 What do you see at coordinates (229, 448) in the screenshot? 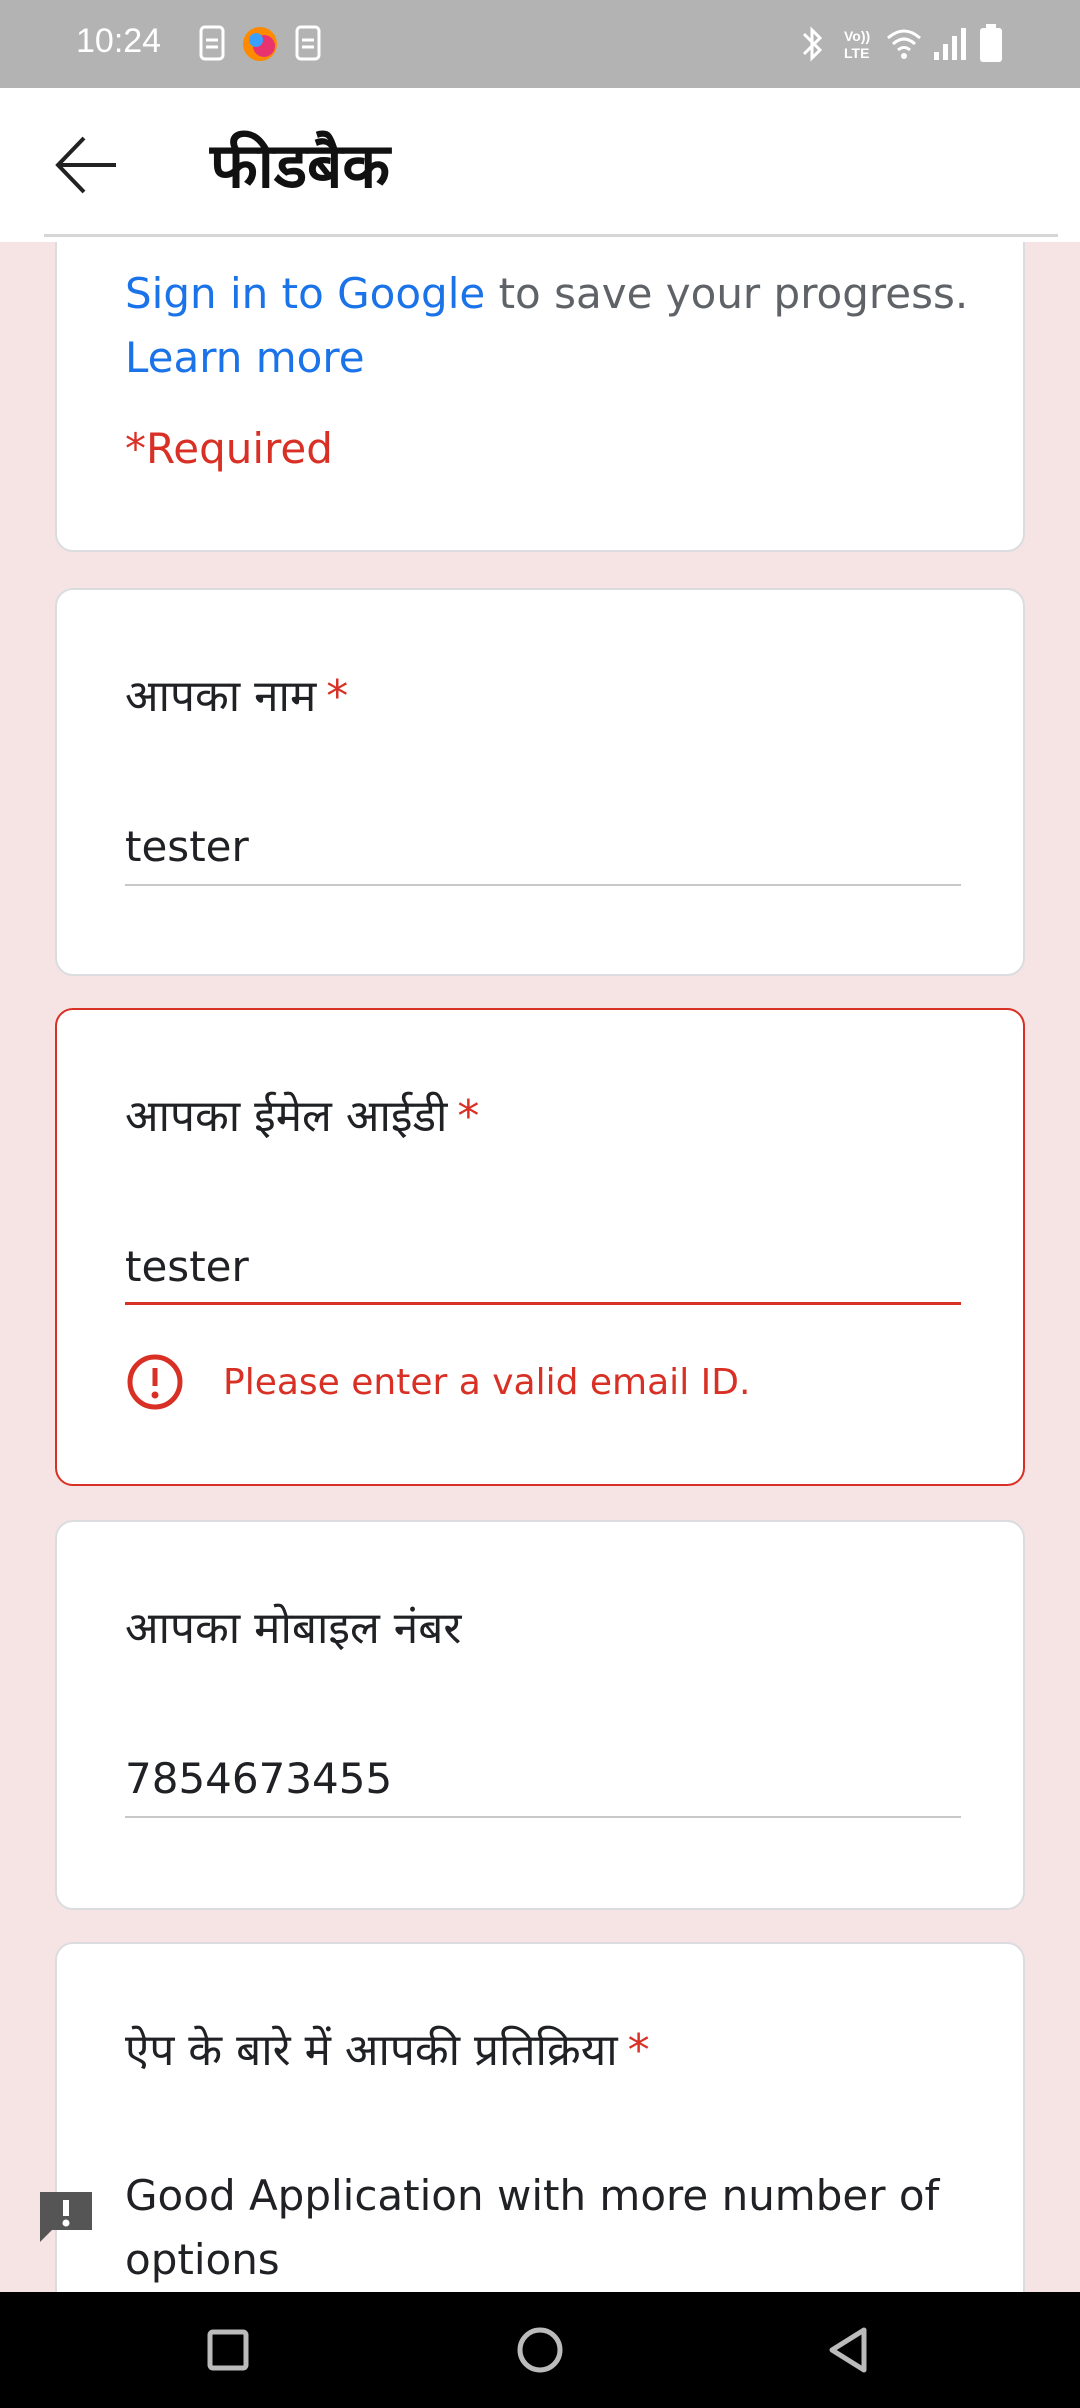
I see `required-note: *Required` at bounding box center [229, 448].